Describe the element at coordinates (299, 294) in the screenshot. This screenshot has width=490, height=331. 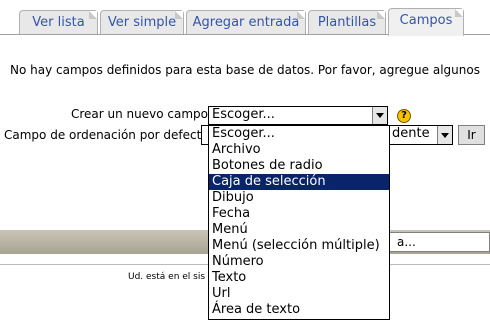
I see `dropdown-option: Url` at that location.